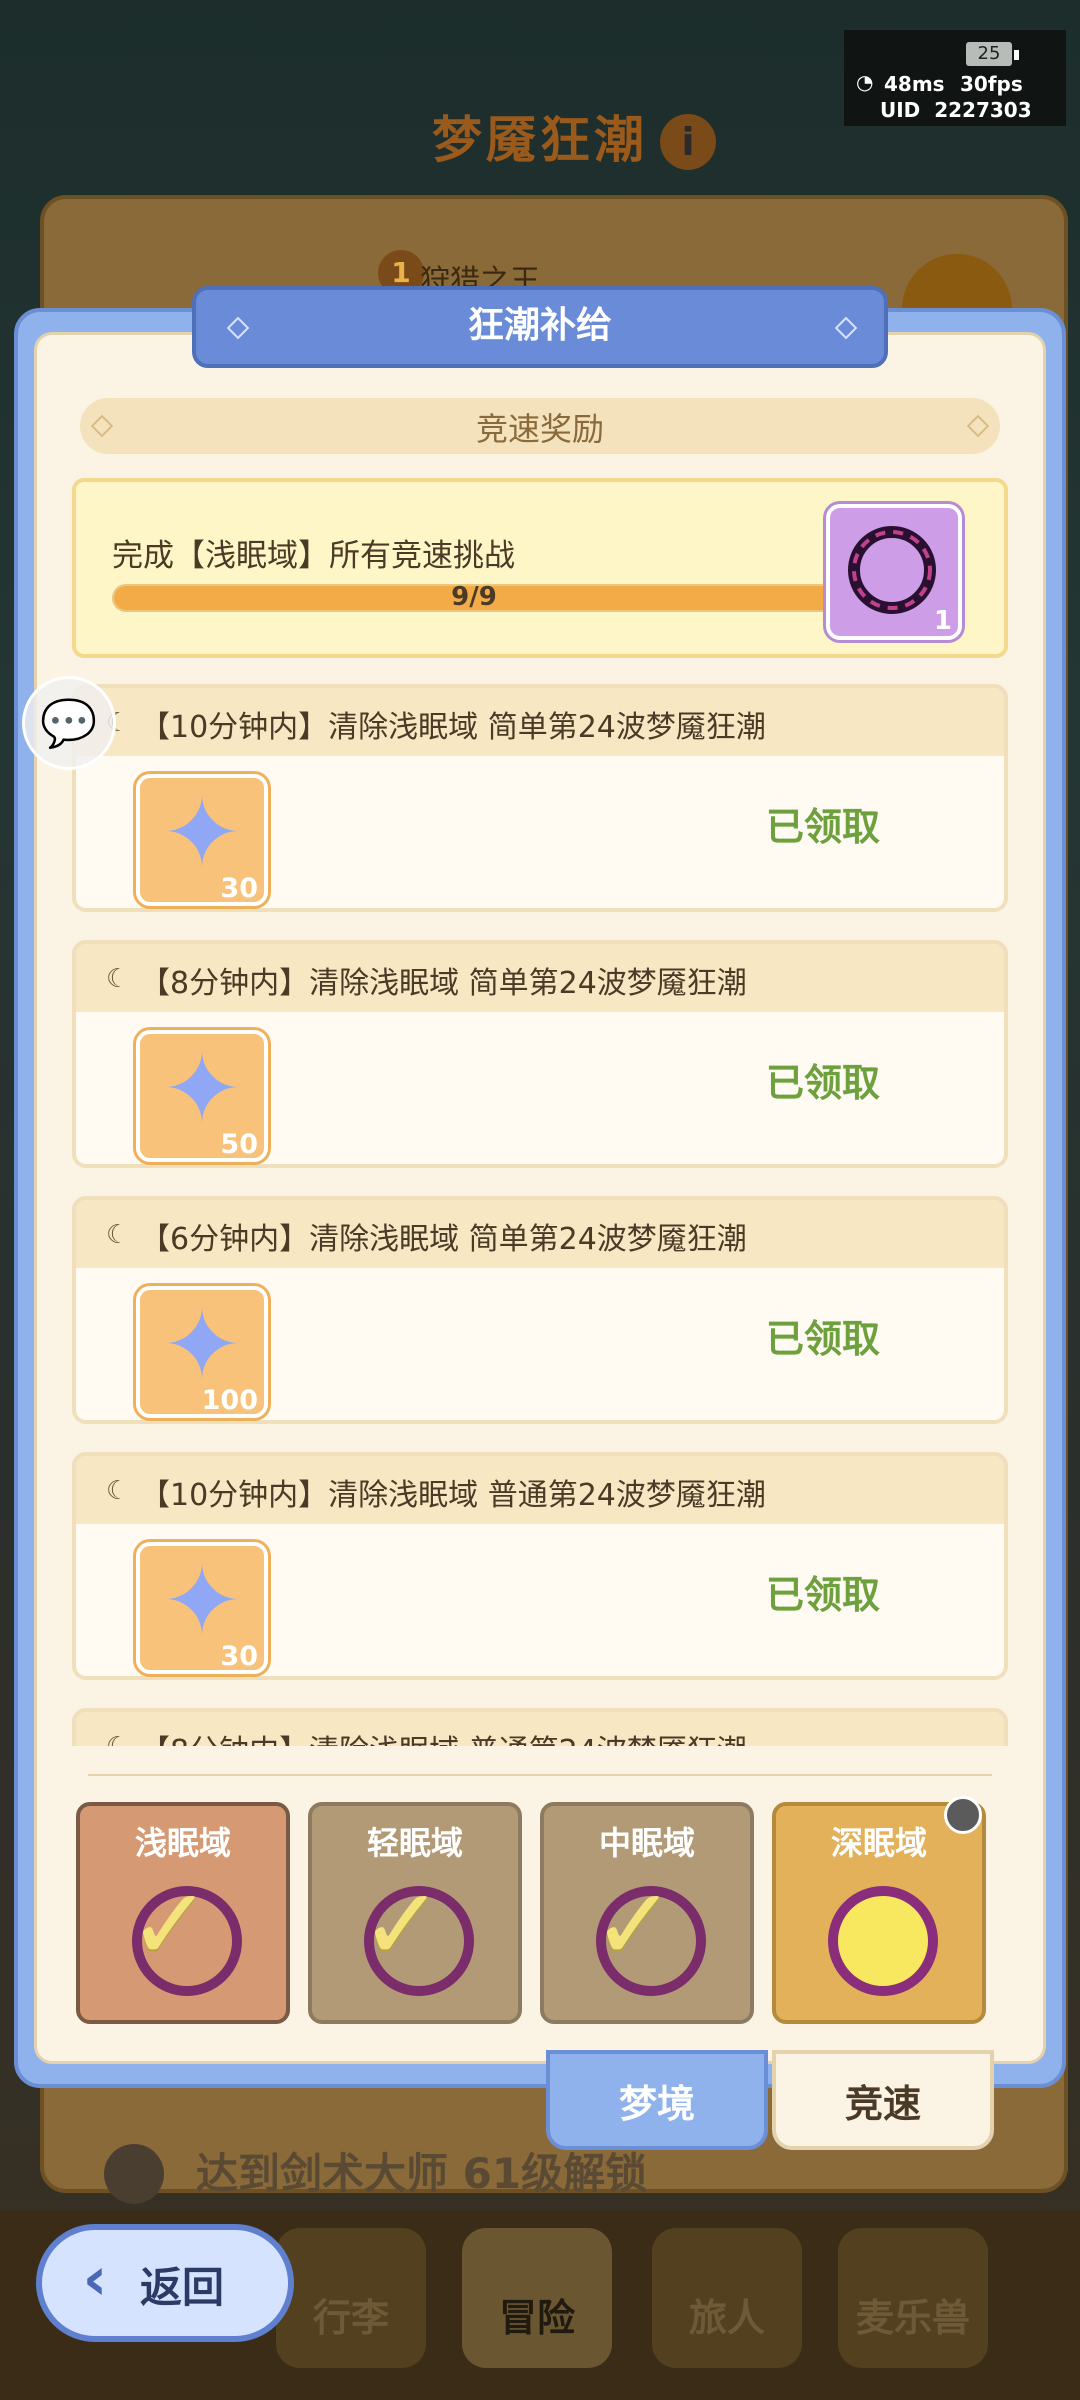 The image size is (1080, 2400). Describe the element at coordinates (726, 2318) in the screenshot. I see `nav-tab-label: 旅人` at that location.